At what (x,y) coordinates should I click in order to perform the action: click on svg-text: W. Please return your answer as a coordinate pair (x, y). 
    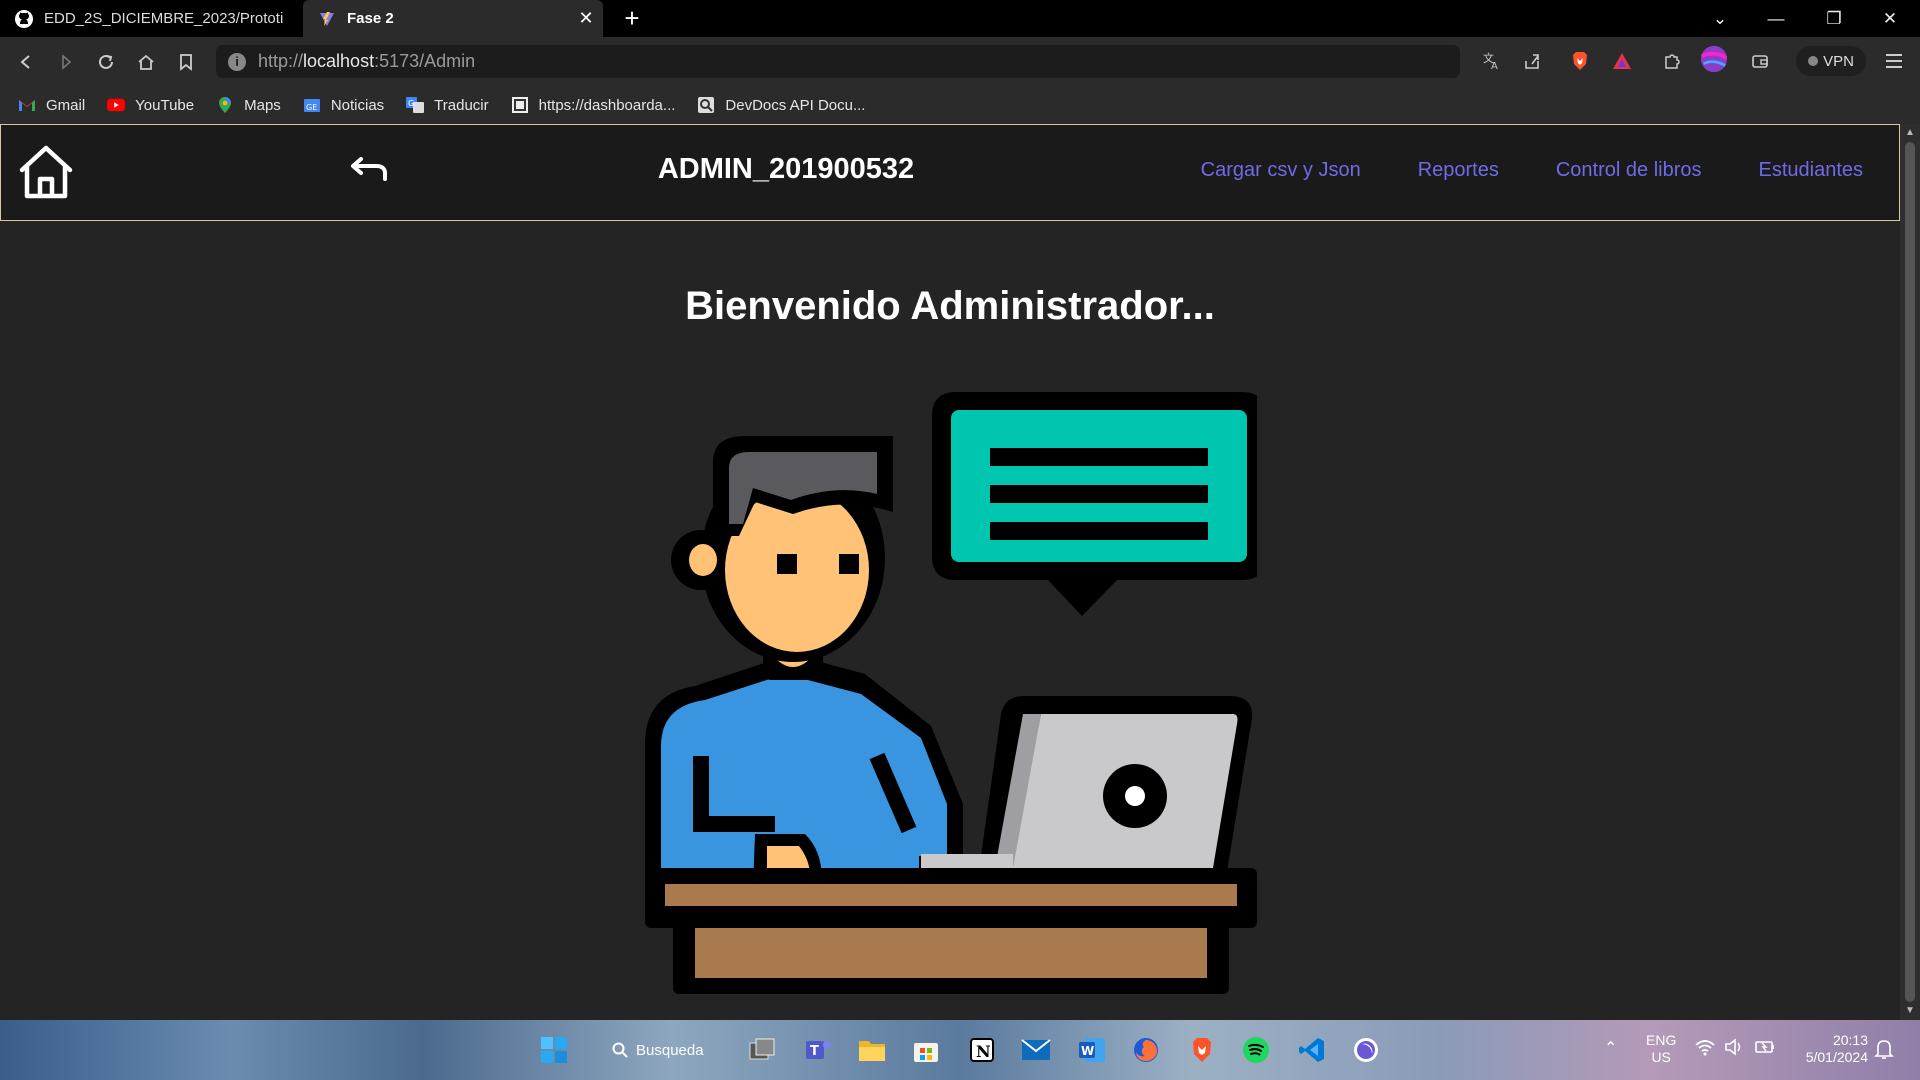
    Looking at the image, I should click on (1087, 1051).